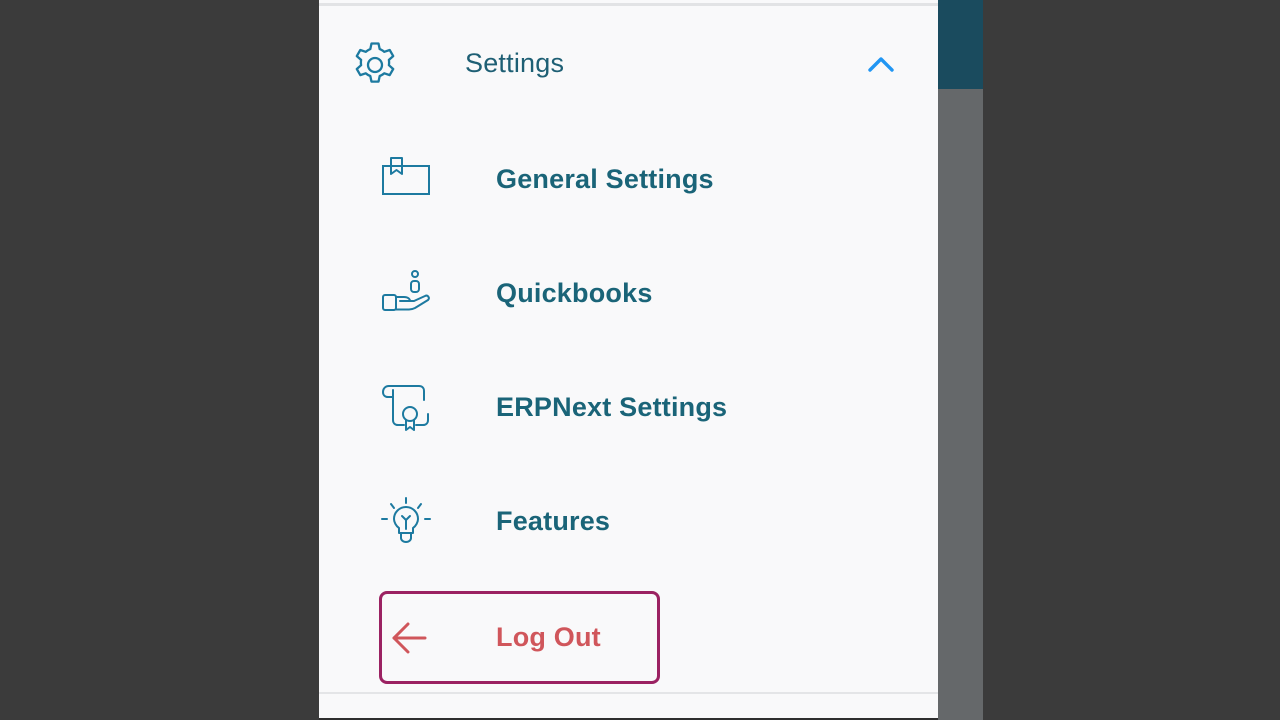  Describe the element at coordinates (574, 293) in the screenshot. I see `menu-item-label: Quickbooks` at that location.